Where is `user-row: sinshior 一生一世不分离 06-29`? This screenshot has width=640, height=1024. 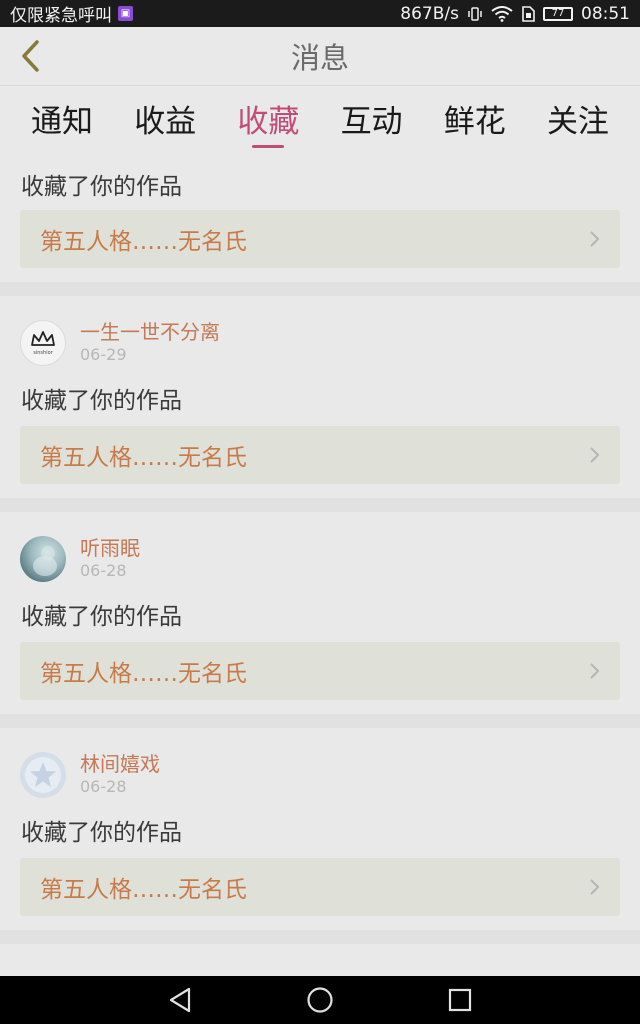 user-row: sinshior 一生一世不分离 06-29 is located at coordinates (320, 343).